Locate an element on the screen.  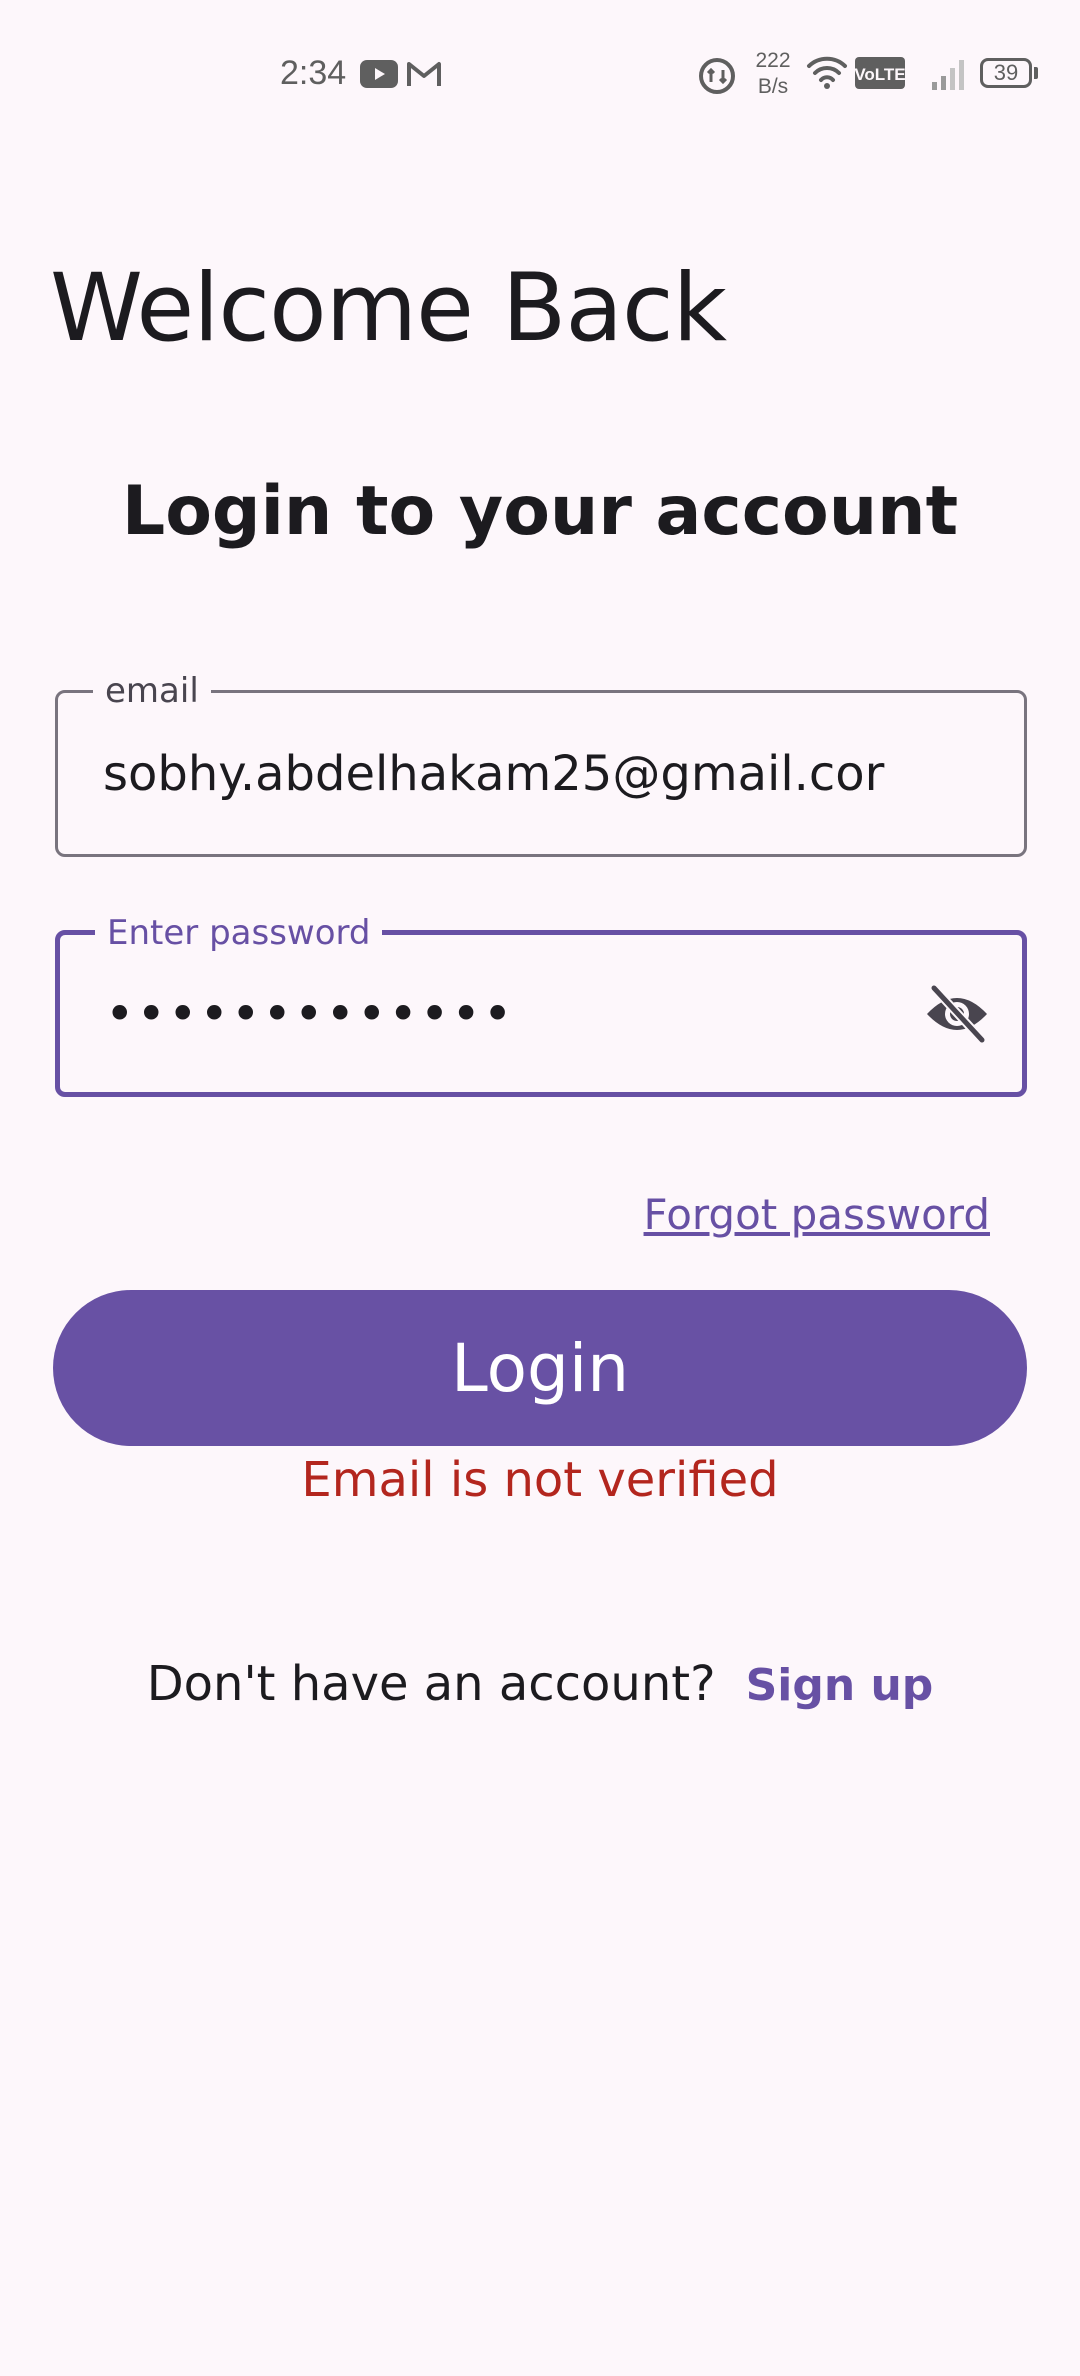
signup-link: Sign up is located at coordinates (840, 1685).